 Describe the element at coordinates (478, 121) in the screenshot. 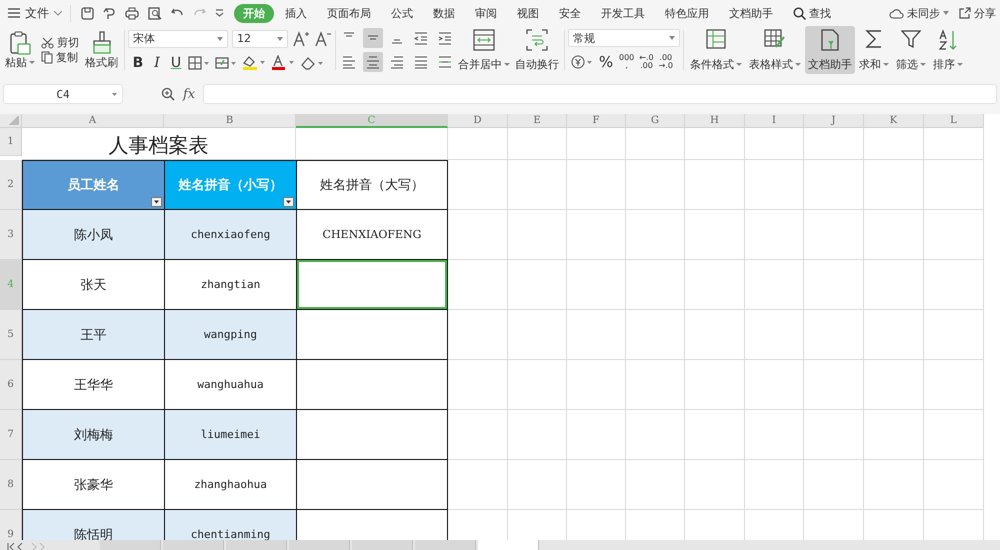

I see `column-header: D` at that location.